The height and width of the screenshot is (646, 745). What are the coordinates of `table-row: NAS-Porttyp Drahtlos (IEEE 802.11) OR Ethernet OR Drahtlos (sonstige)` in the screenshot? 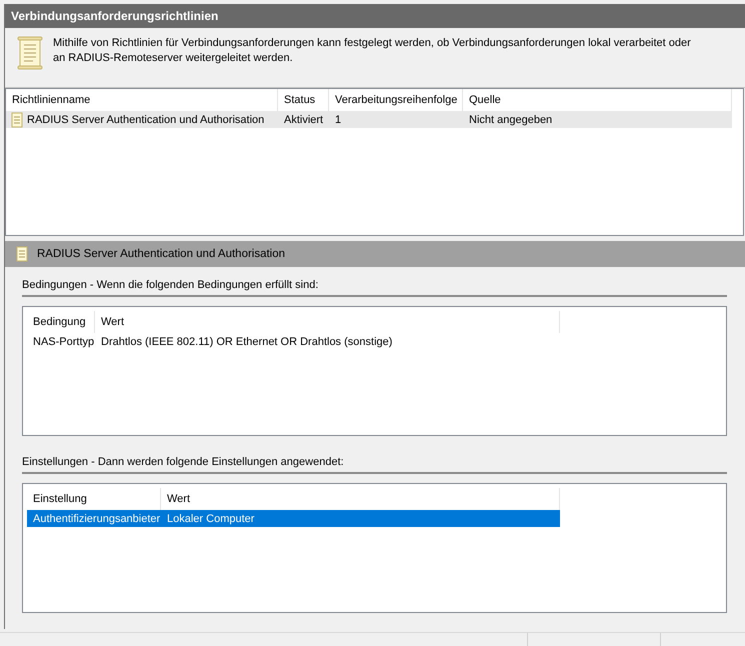 It's located at (293, 341).